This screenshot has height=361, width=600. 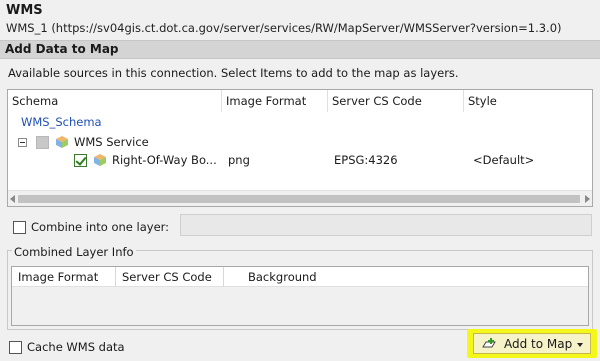 What do you see at coordinates (100, 227) in the screenshot?
I see `combine-label: Combine into one layer:` at bounding box center [100, 227].